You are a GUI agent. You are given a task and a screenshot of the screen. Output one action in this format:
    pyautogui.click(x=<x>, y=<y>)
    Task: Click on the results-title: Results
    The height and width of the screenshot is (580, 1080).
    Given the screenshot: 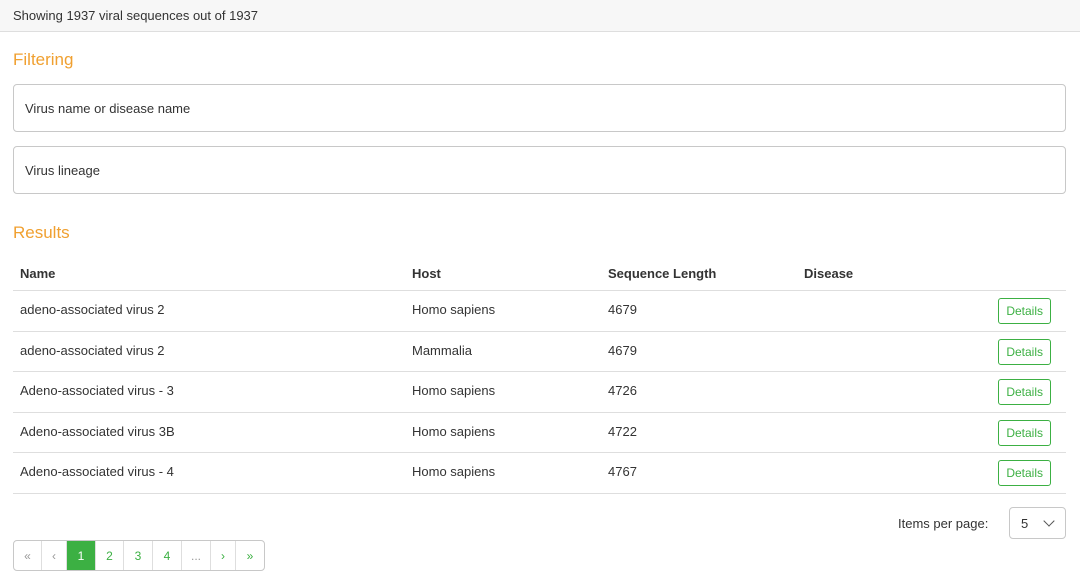 What is the action you would take?
    pyautogui.click(x=41, y=232)
    